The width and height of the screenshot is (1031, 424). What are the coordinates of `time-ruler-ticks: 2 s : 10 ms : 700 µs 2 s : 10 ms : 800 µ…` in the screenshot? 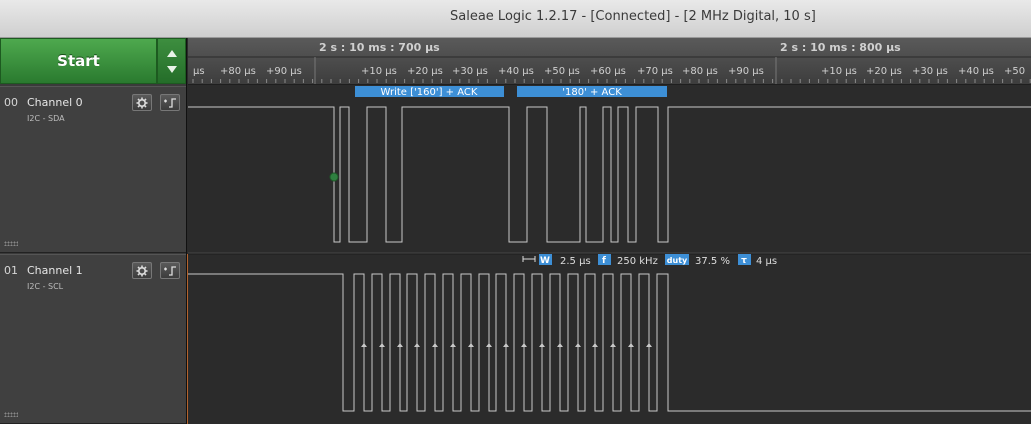 It's located at (609, 62).